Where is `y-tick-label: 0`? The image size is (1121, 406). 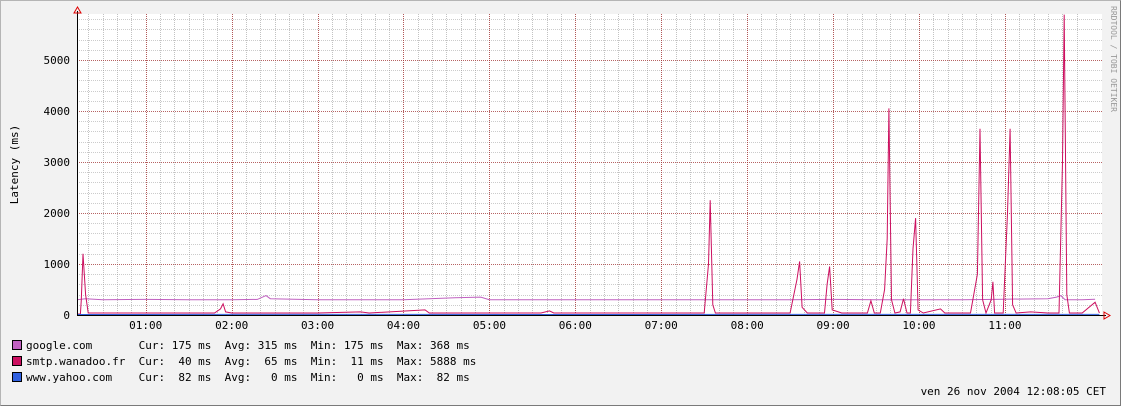
y-tick-label: 0 is located at coordinates (66, 315).